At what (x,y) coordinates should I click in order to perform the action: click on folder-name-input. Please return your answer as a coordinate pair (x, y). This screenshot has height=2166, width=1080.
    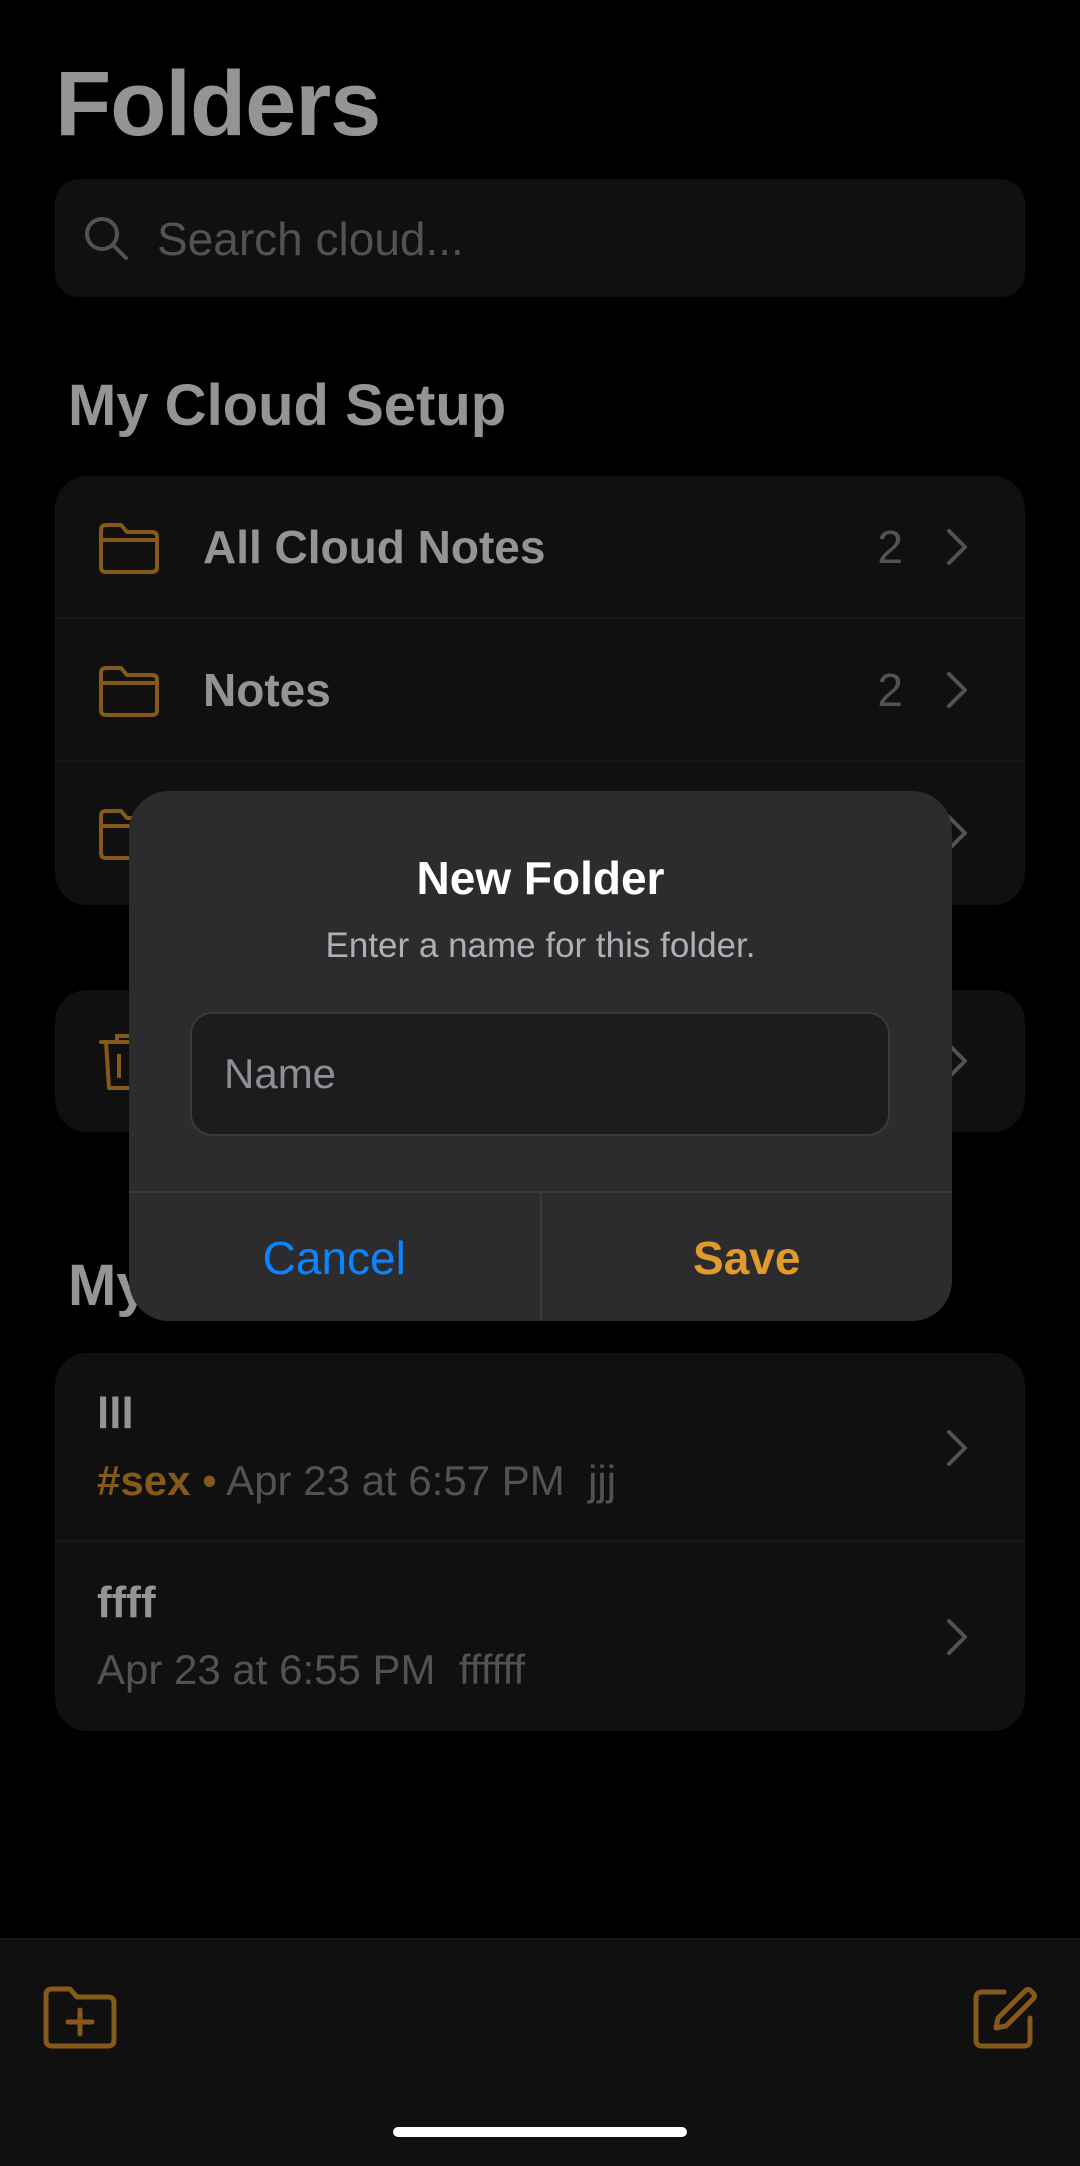
    Looking at the image, I should click on (540, 1074).